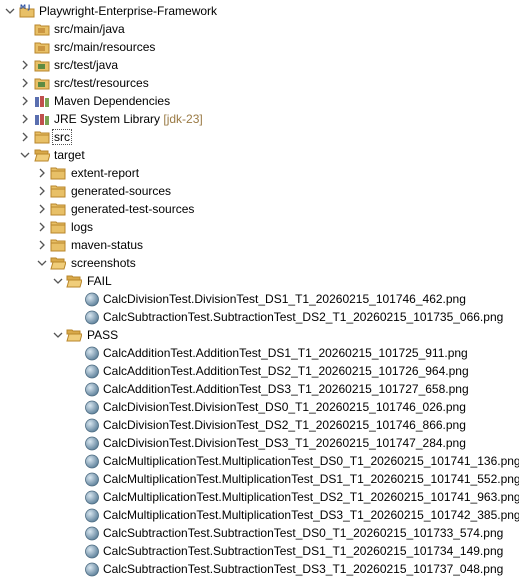  I want to click on tree-row-maven-dependencies: Maven Dependencies, so click(259, 101).